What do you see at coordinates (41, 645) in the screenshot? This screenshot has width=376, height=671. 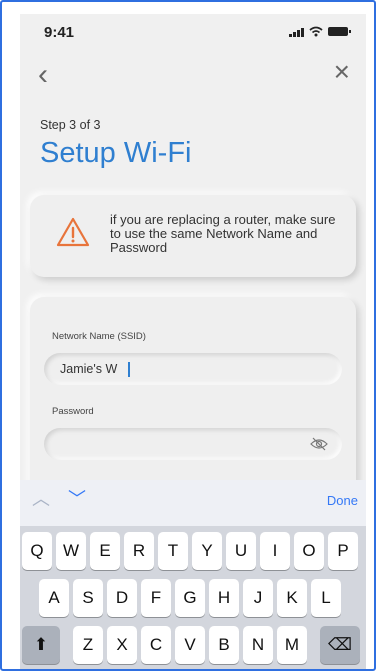 I see `shift-key: ⬆` at bounding box center [41, 645].